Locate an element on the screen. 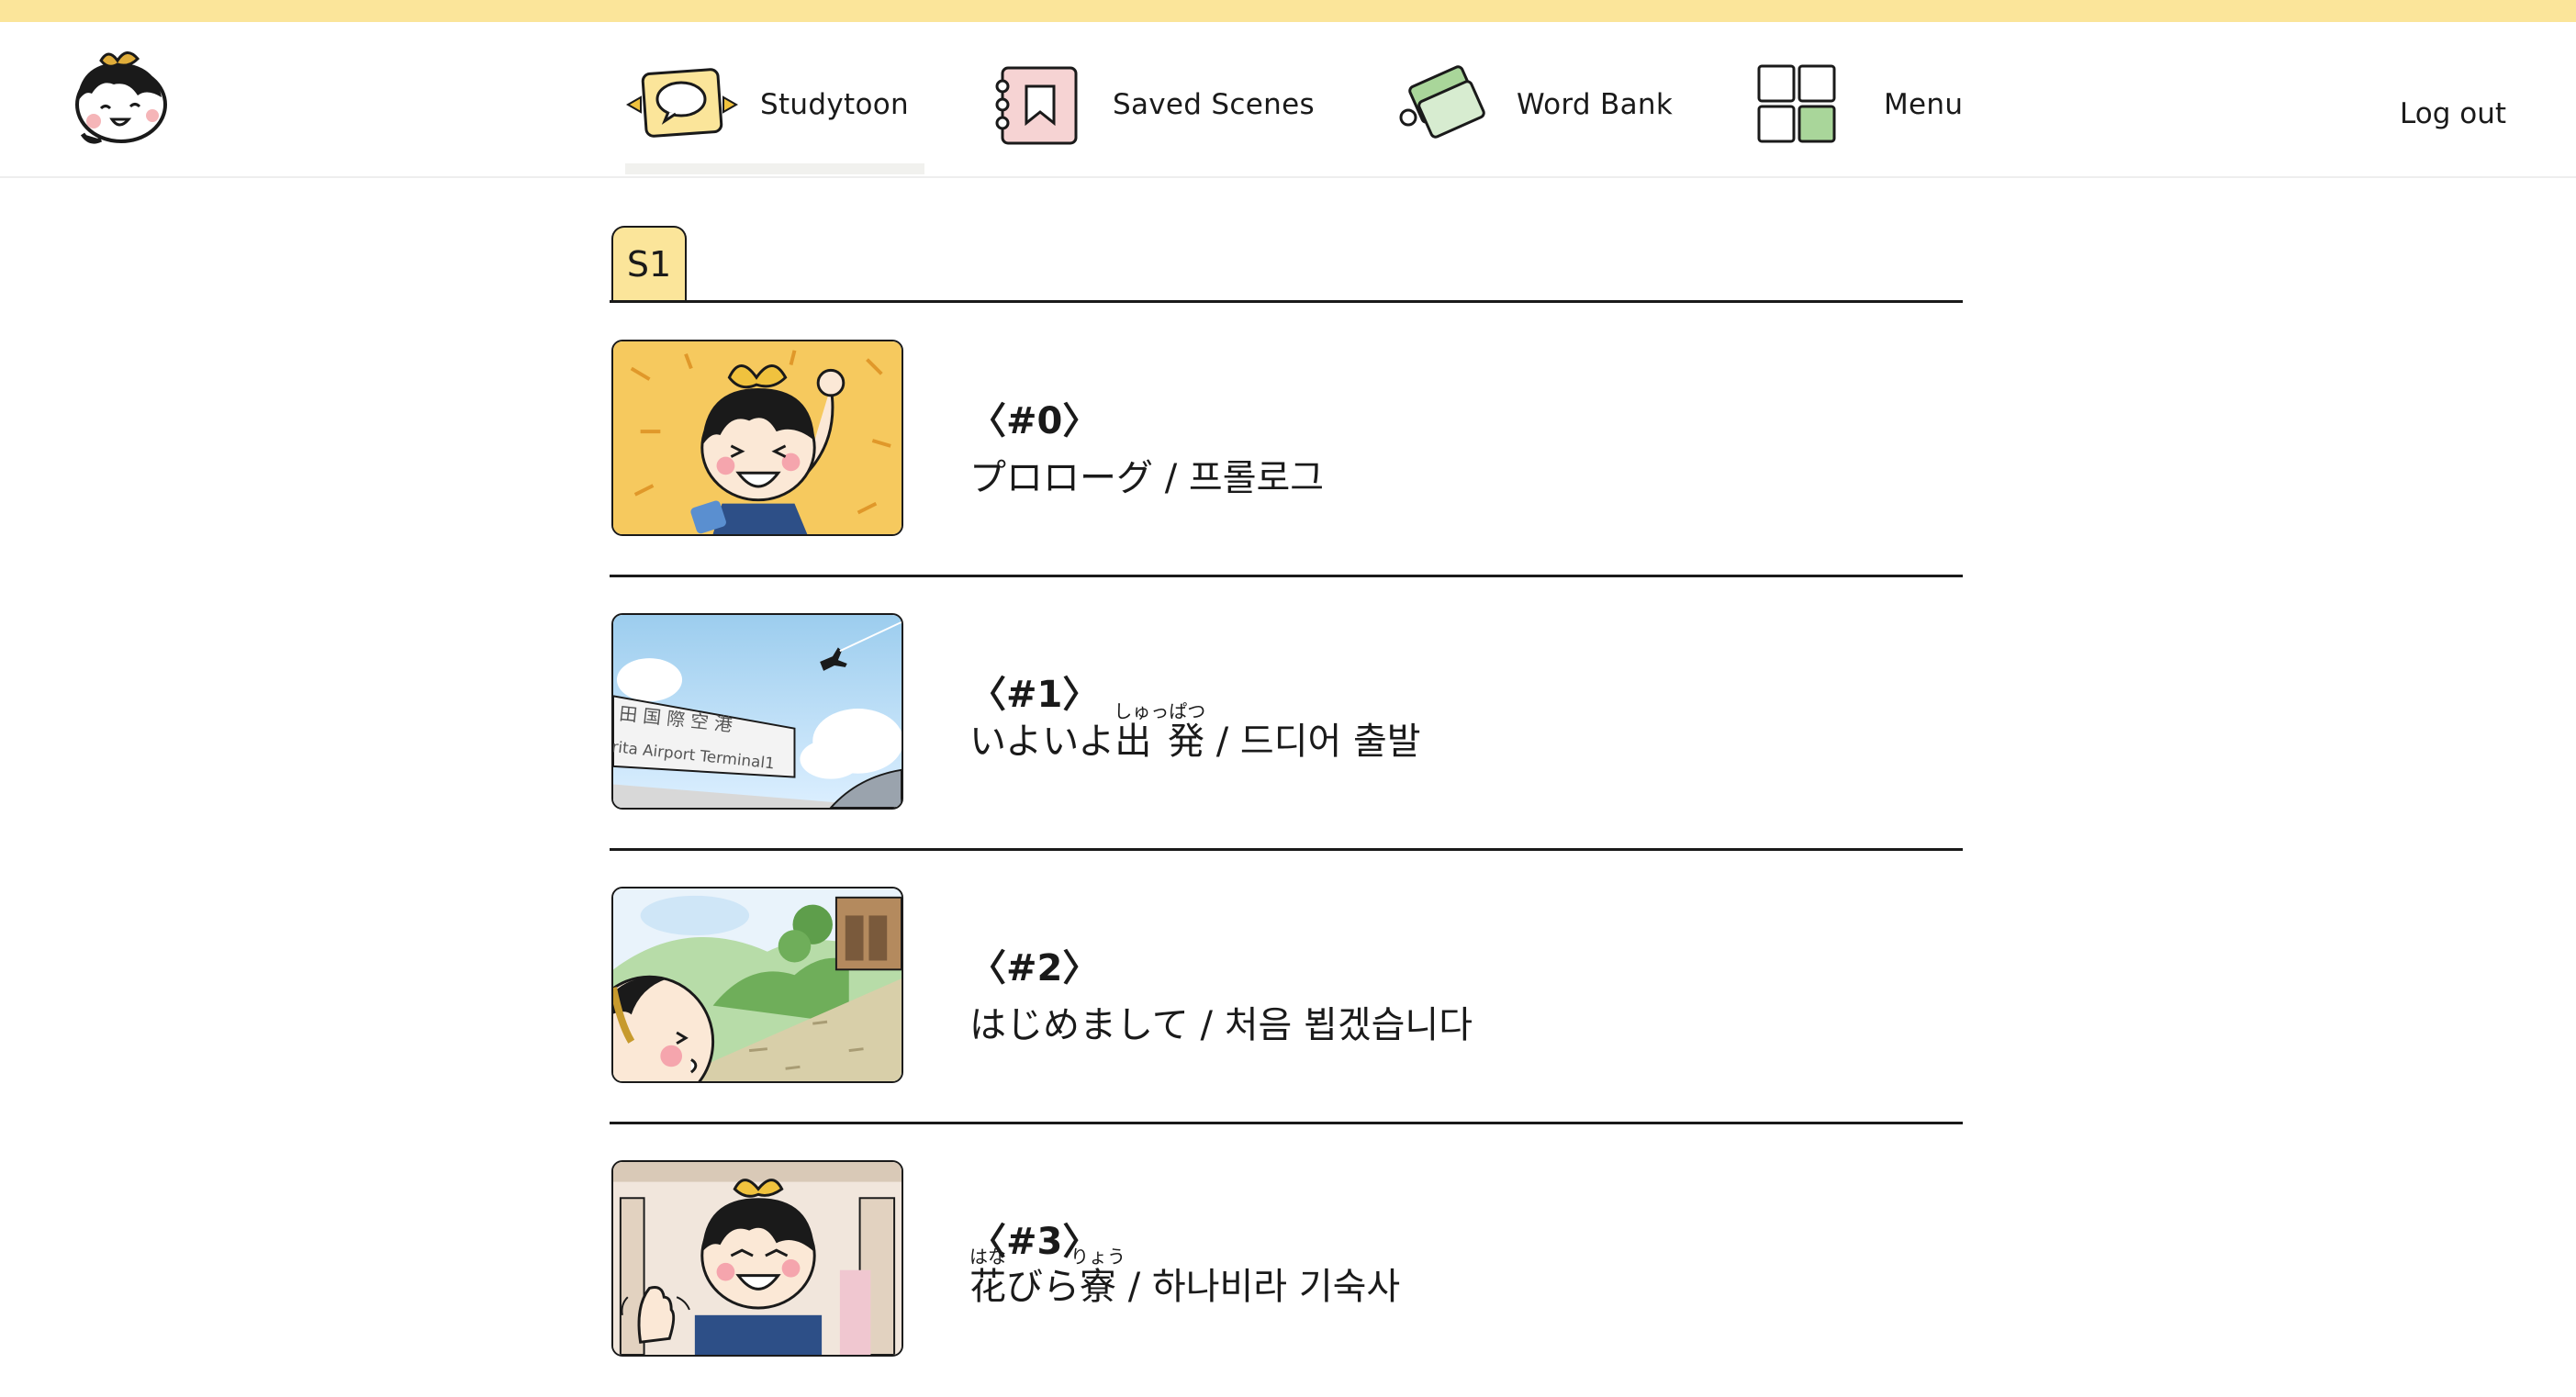 This screenshot has width=2576, height=1397. episode-number: 〈#2〉 is located at coordinates (1034, 968).